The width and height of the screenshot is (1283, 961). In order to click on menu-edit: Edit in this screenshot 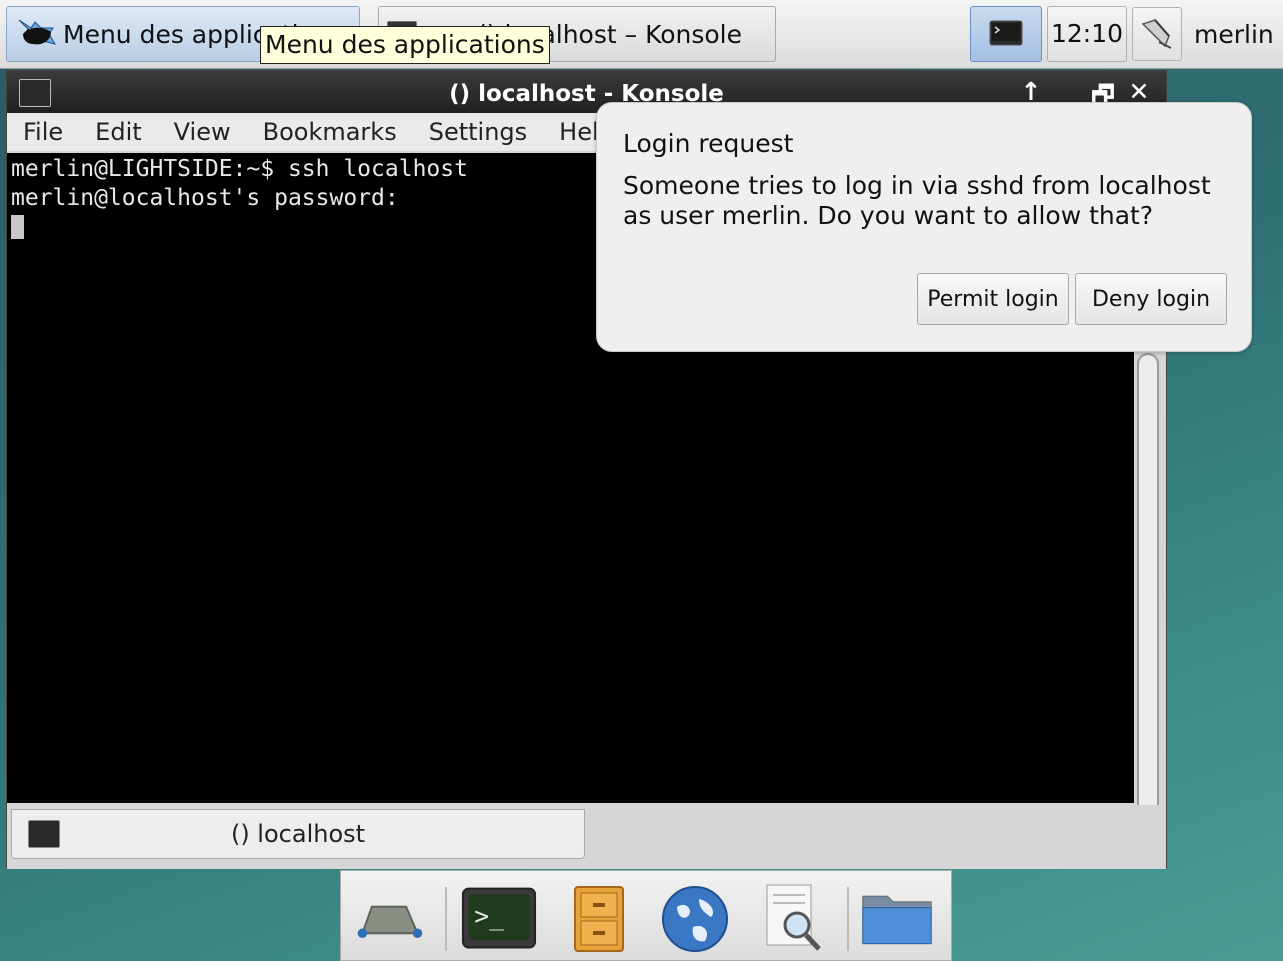, I will do `click(118, 132)`.